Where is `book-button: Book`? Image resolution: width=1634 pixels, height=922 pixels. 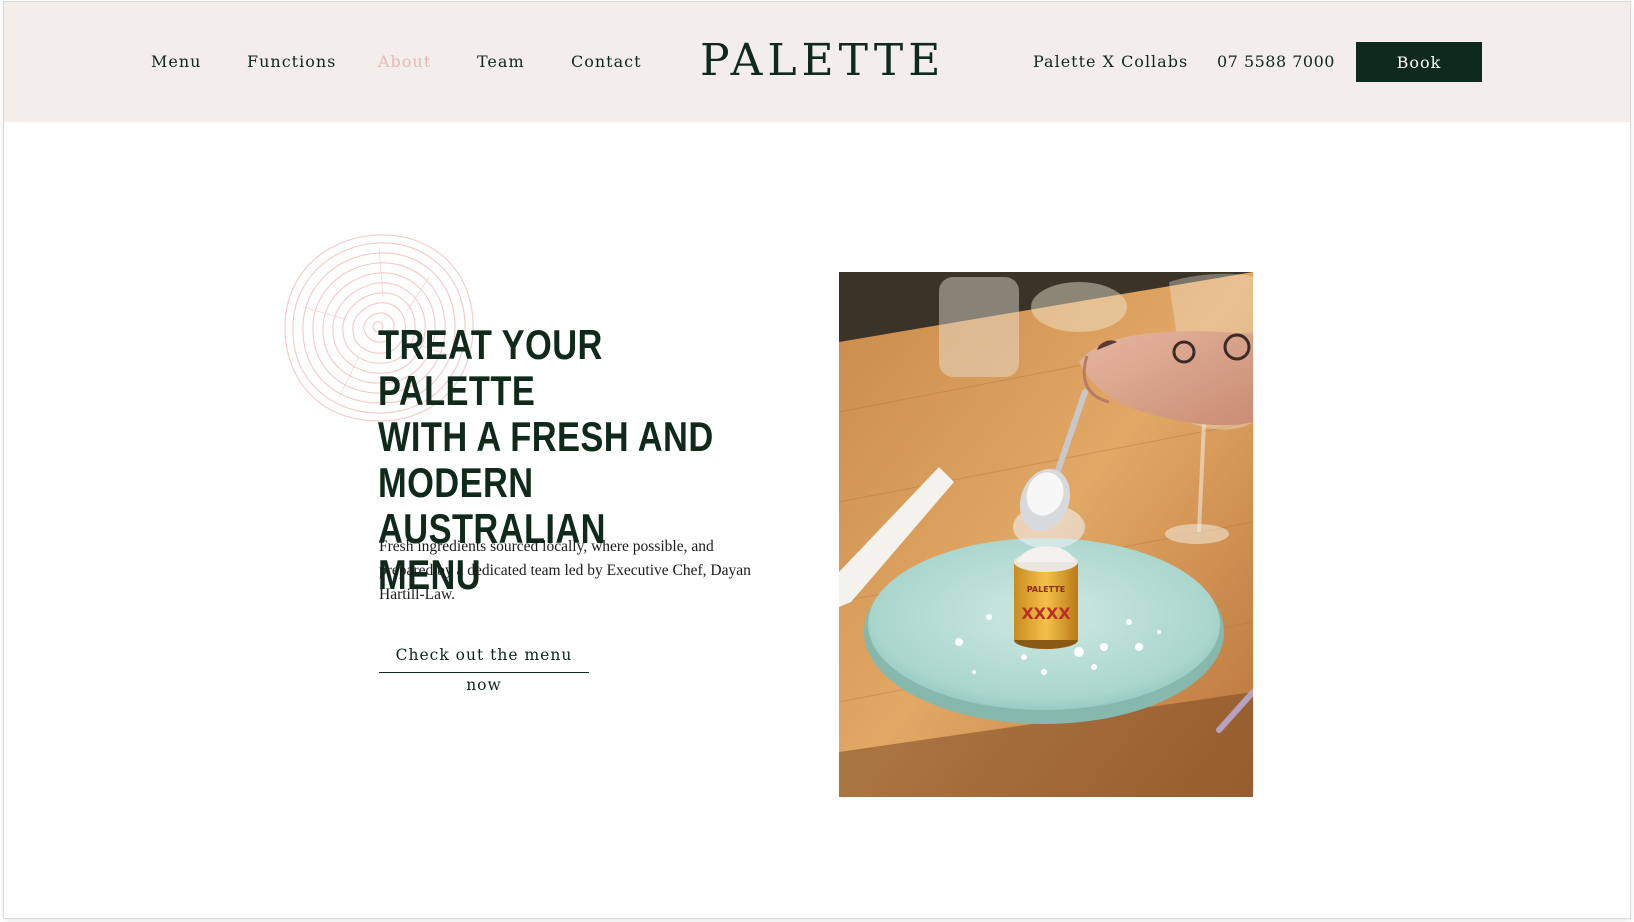
book-button: Book is located at coordinates (1419, 62).